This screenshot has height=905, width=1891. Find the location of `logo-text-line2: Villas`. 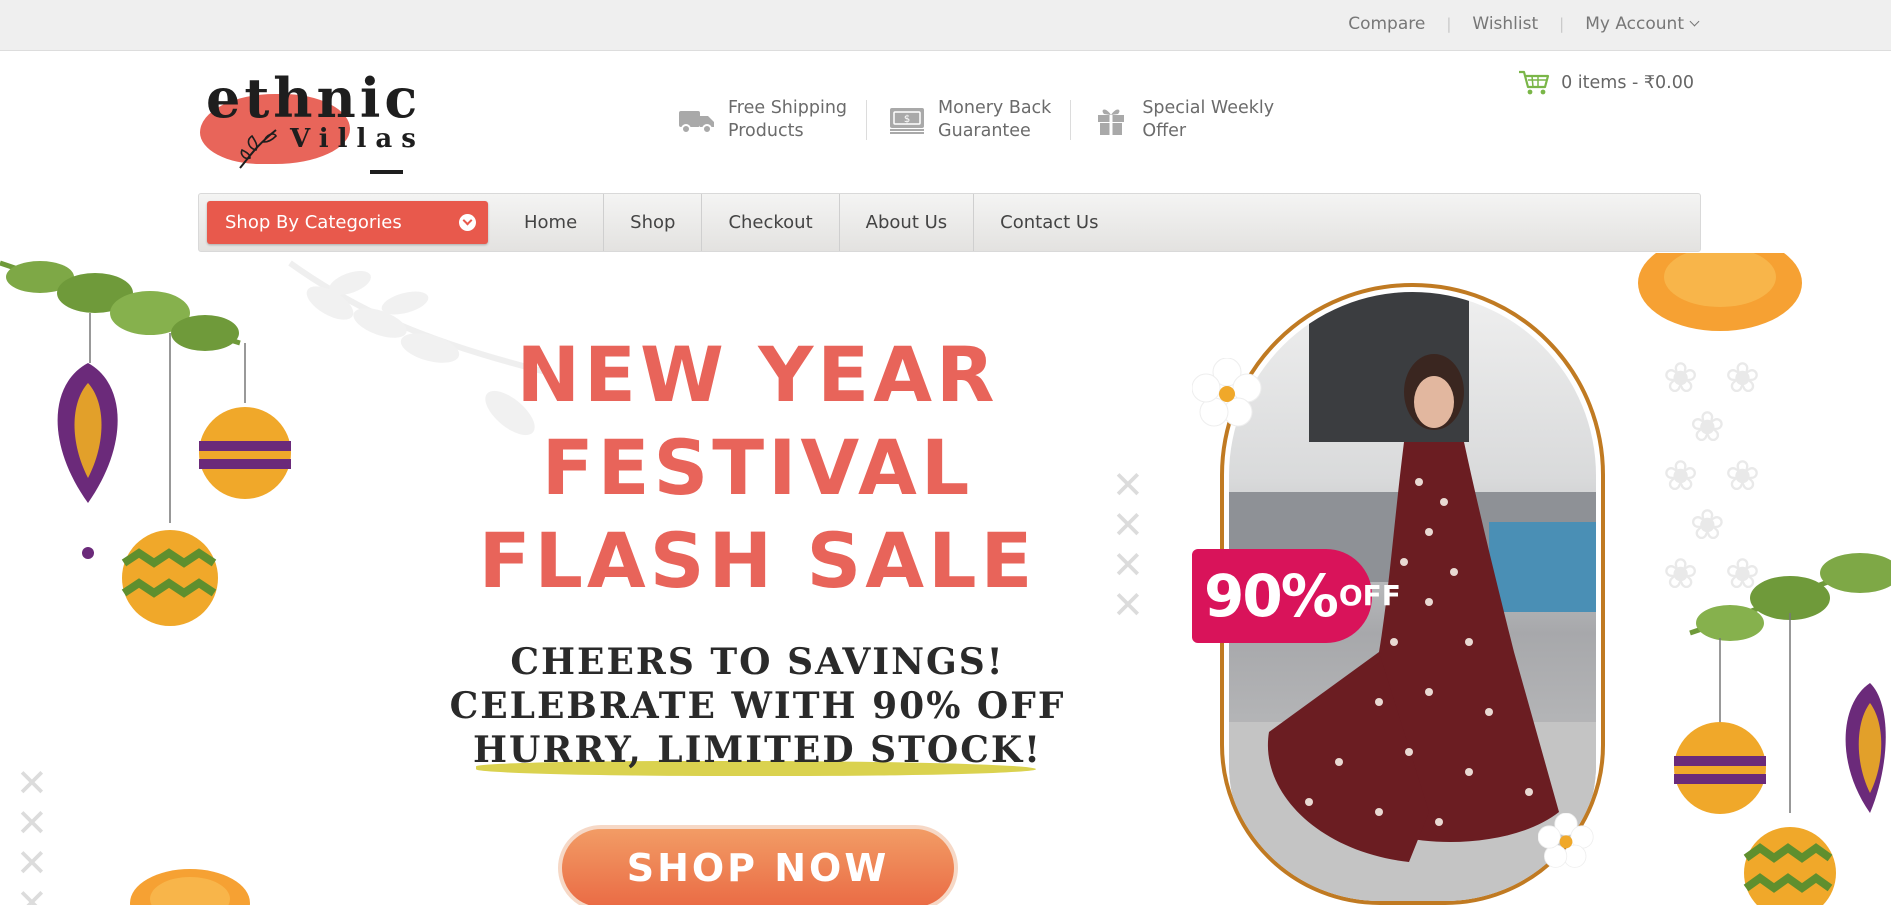

logo-text-line2: Villas is located at coordinates (357, 139).